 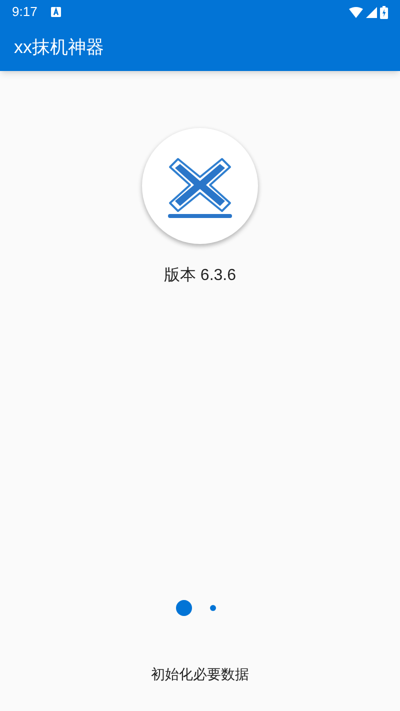 What do you see at coordinates (59, 47) in the screenshot?
I see `app-title: xx抹机神器` at bounding box center [59, 47].